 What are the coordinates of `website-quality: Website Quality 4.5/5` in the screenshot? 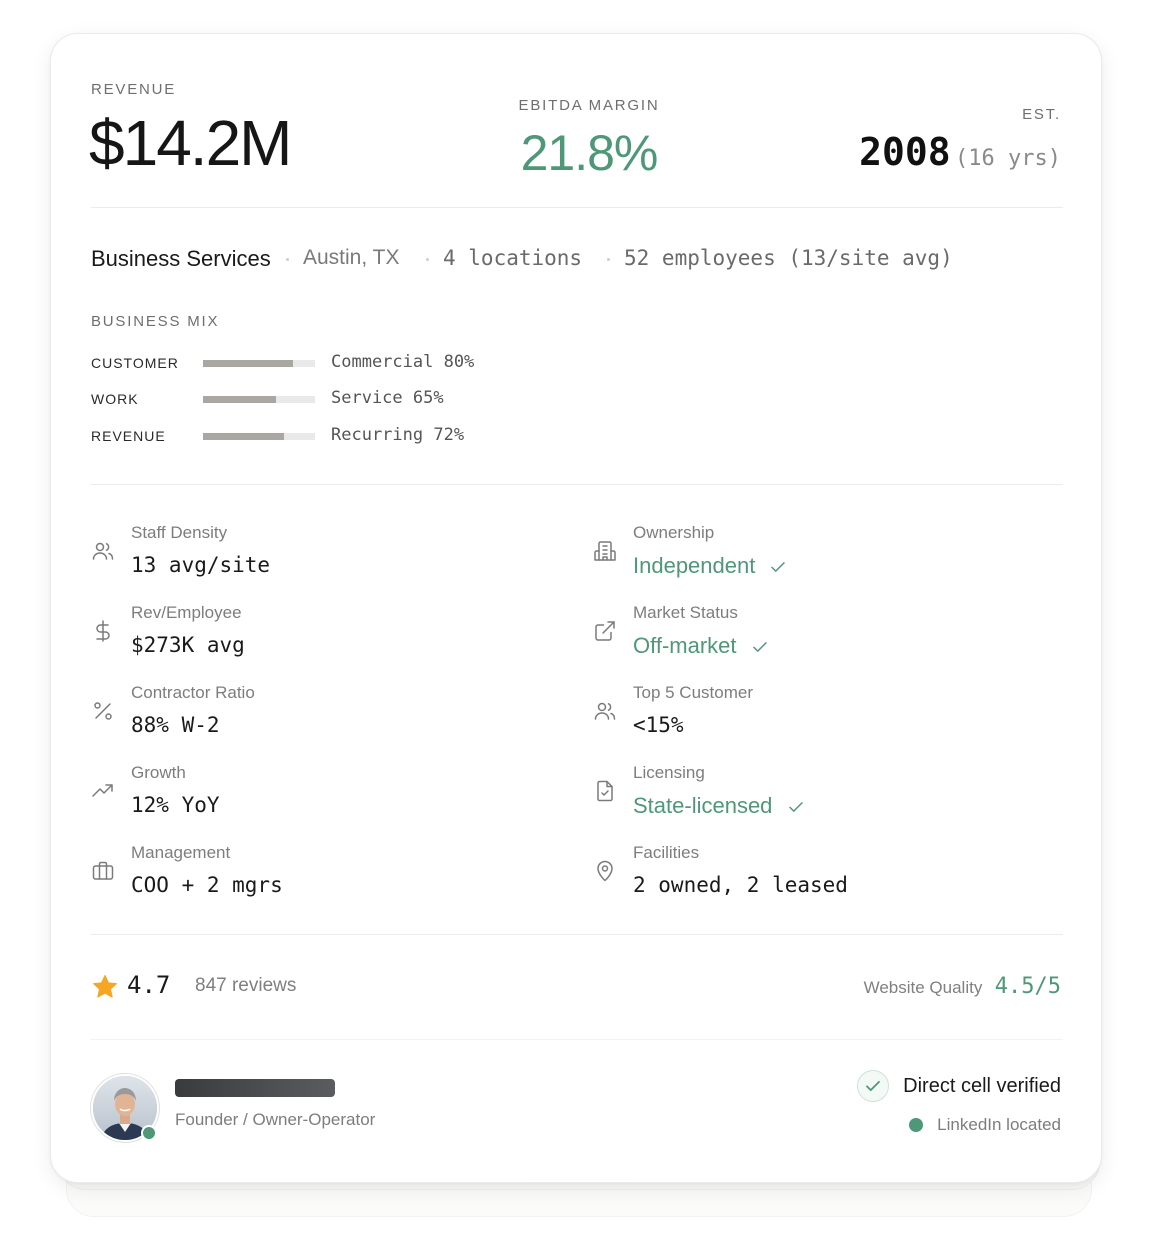 It's located at (962, 986).